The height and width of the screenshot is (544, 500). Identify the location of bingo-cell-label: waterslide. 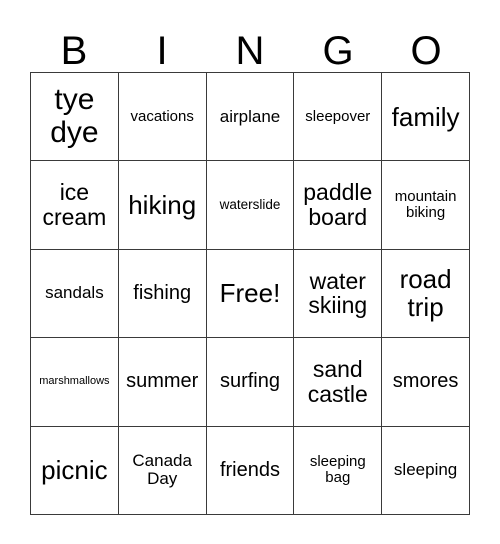
(250, 204).